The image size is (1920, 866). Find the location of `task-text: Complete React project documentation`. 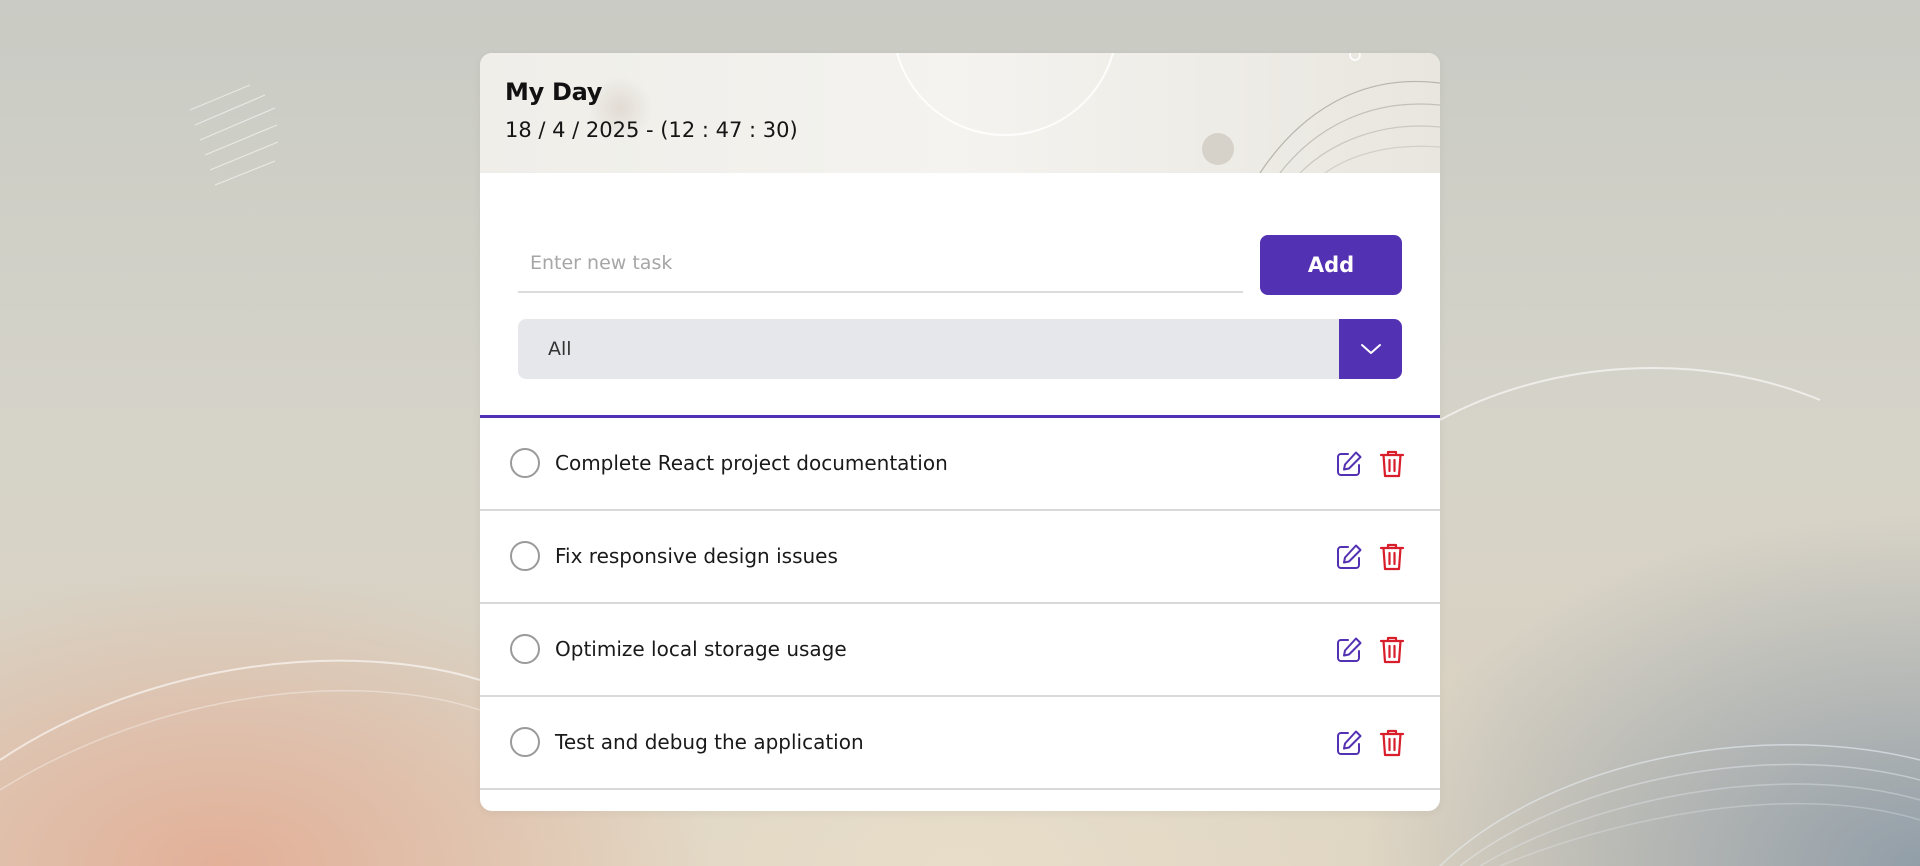

task-text: Complete React project documentation is located at coordinates (751, 463).